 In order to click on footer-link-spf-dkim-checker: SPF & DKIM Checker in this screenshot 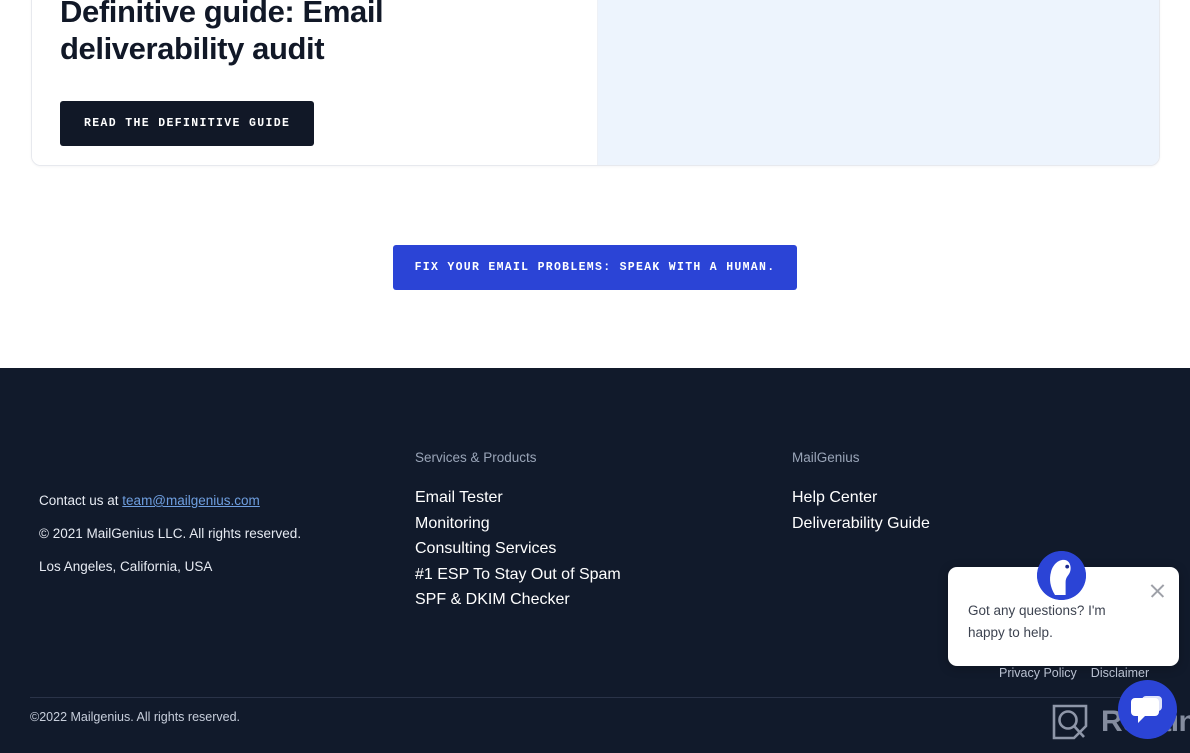, I will do `click(518, 600)`.